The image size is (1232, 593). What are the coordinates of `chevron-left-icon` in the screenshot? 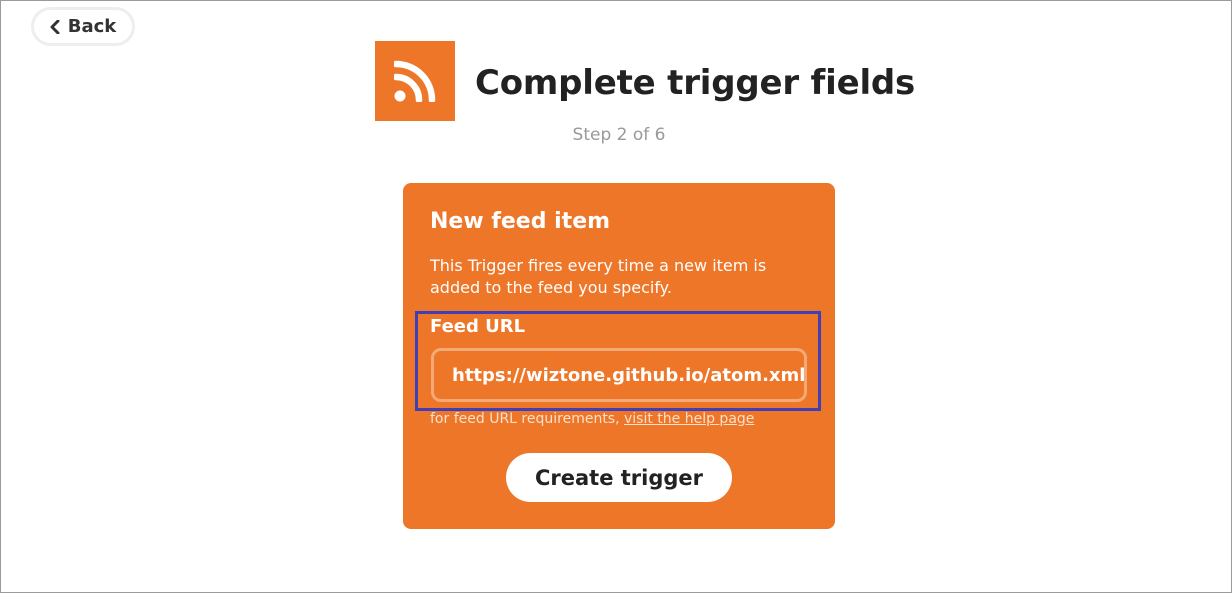 It's located at (55, 26).